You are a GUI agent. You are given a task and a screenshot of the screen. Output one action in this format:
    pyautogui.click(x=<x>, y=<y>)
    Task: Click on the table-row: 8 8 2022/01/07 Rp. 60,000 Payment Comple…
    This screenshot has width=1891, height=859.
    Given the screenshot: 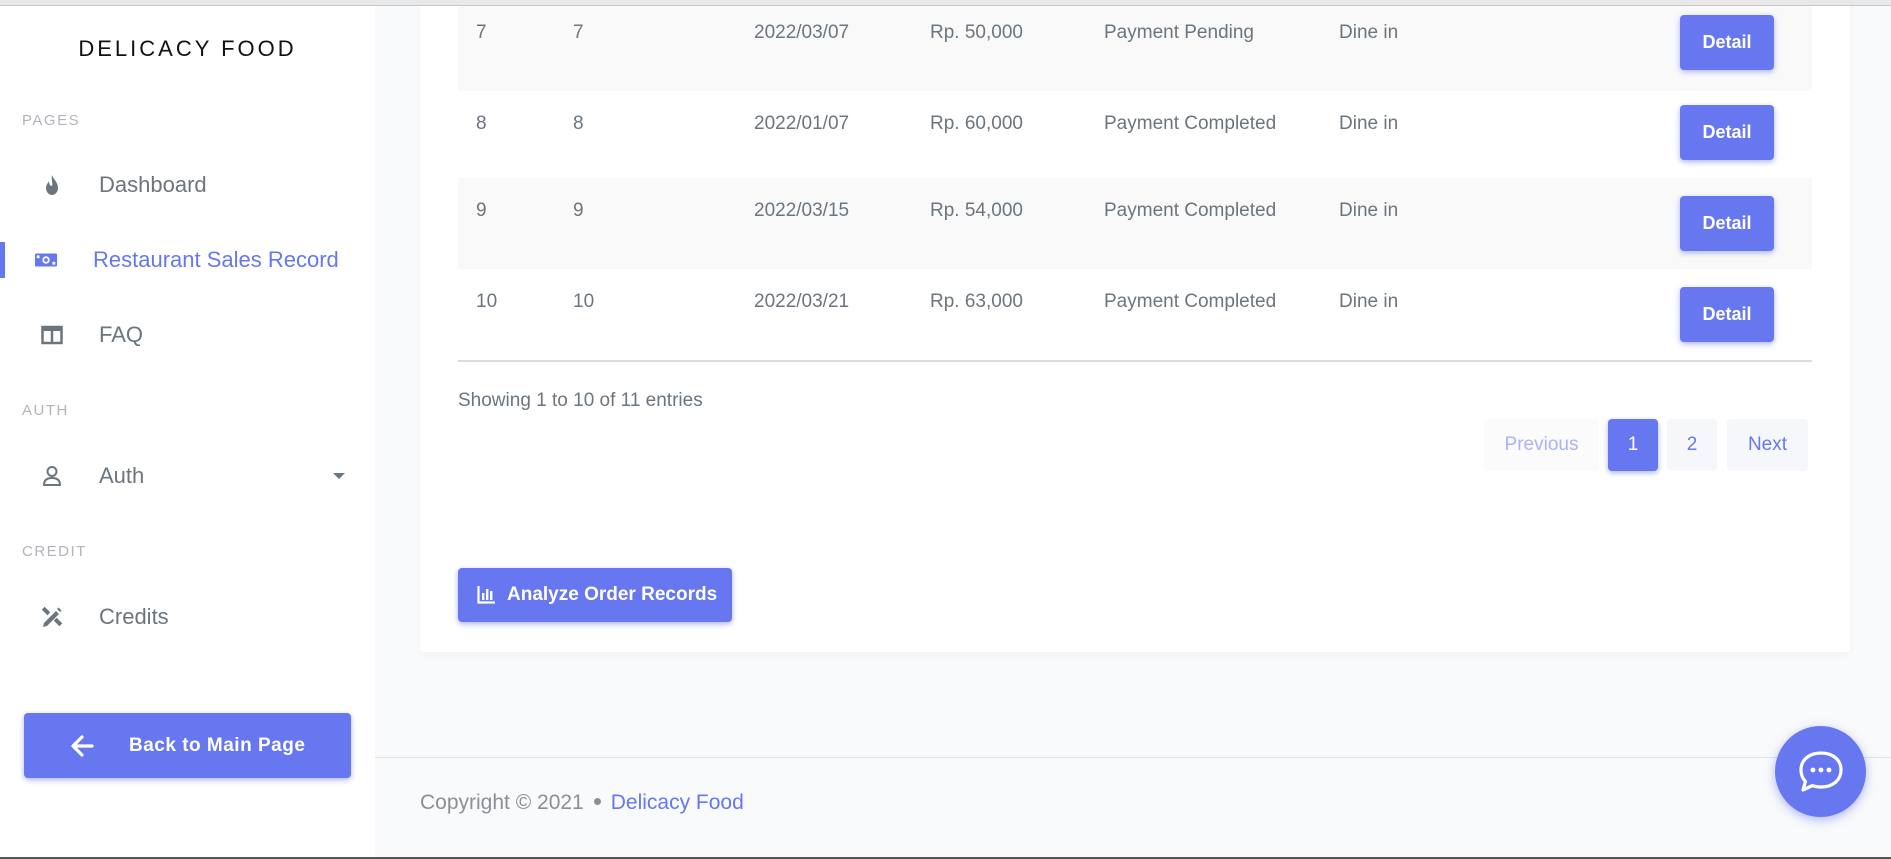 What is the action you would take?
    pyautogui.click(x=1135, y=136)
    